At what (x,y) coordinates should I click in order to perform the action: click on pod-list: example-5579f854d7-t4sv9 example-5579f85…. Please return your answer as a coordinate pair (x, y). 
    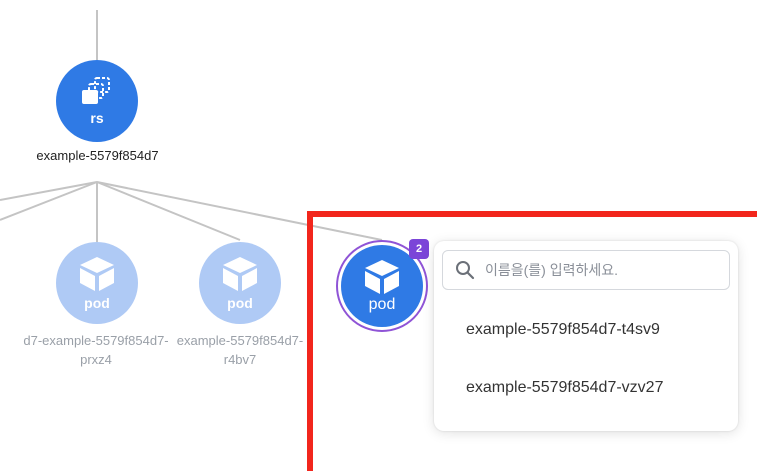
    Looking at the image, I should click on (586, 359).